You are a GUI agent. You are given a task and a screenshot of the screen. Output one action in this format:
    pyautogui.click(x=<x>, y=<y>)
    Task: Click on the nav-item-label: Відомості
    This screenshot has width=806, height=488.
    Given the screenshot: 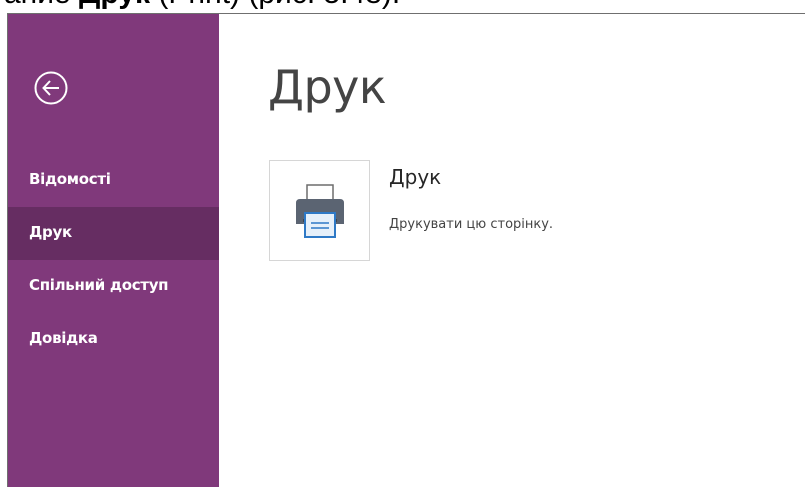 What is the action you would take?
    pyautogui.click(x=70, y=179)
    